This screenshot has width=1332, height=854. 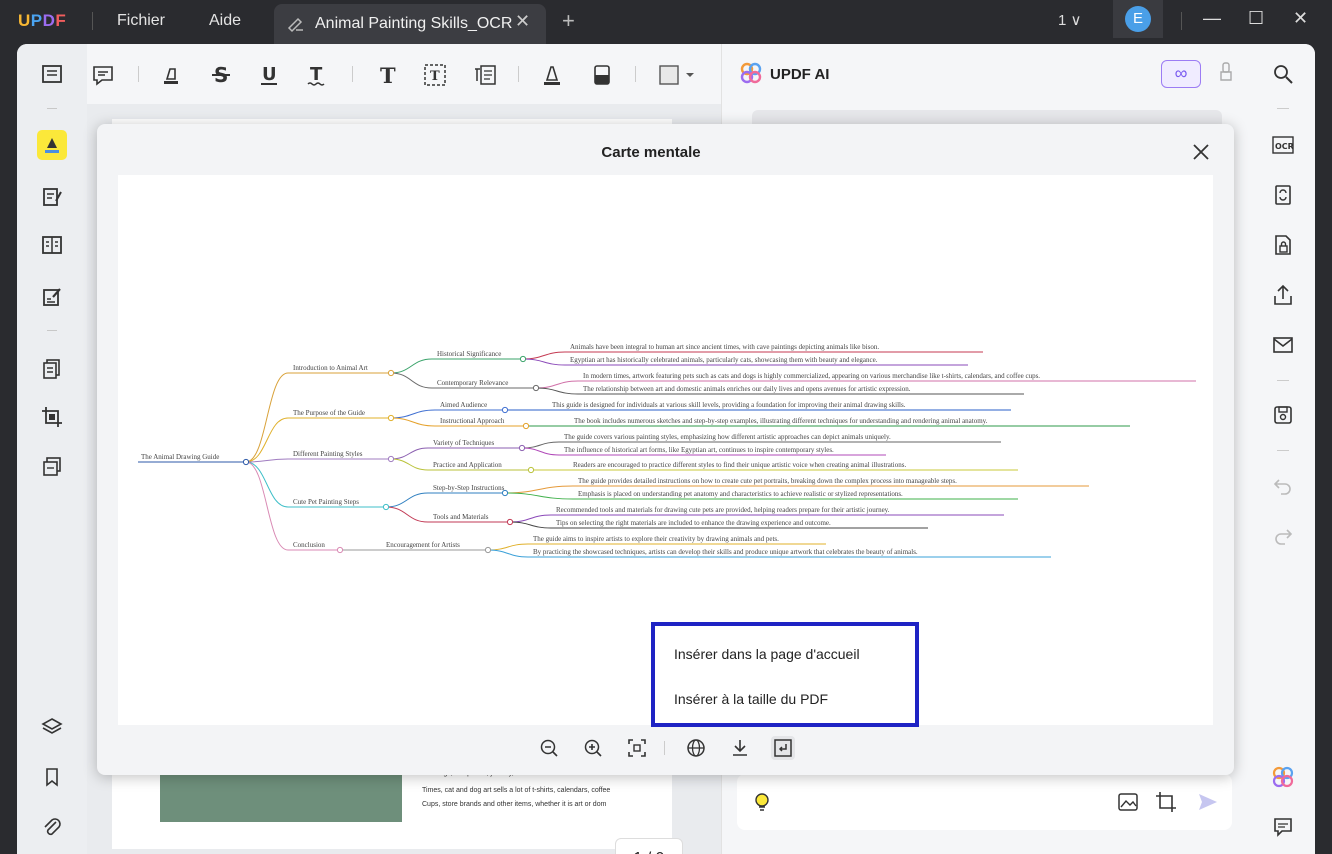 I want to click on updf-ai-icon, so click(x=1283, y=777).